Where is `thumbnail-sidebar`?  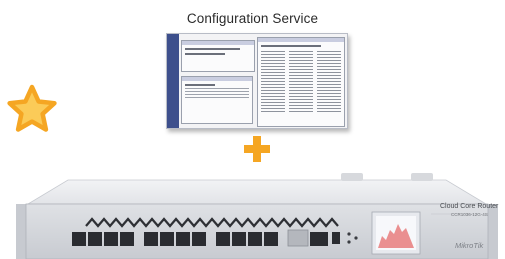 thumbnail-sidebar is located at coordinates (173, 81).